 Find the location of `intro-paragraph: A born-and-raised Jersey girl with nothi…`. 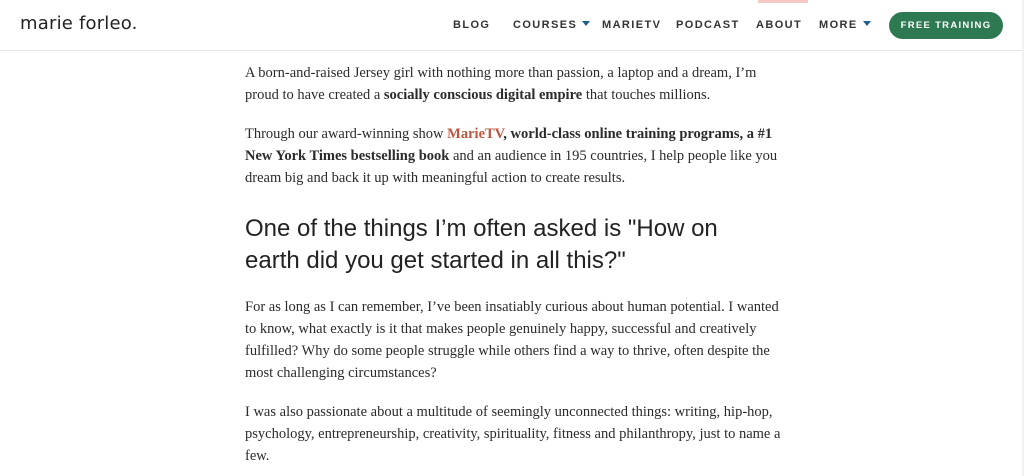

intro-paragraph: A born-and-raised Jersey girl with nothi… is located at coordinates (517, 84).